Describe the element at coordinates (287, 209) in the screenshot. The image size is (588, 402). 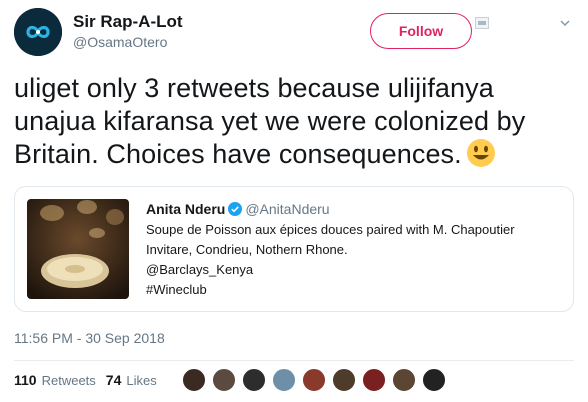
I see `quoted-author-handle: @AnitaNderu` at that location.